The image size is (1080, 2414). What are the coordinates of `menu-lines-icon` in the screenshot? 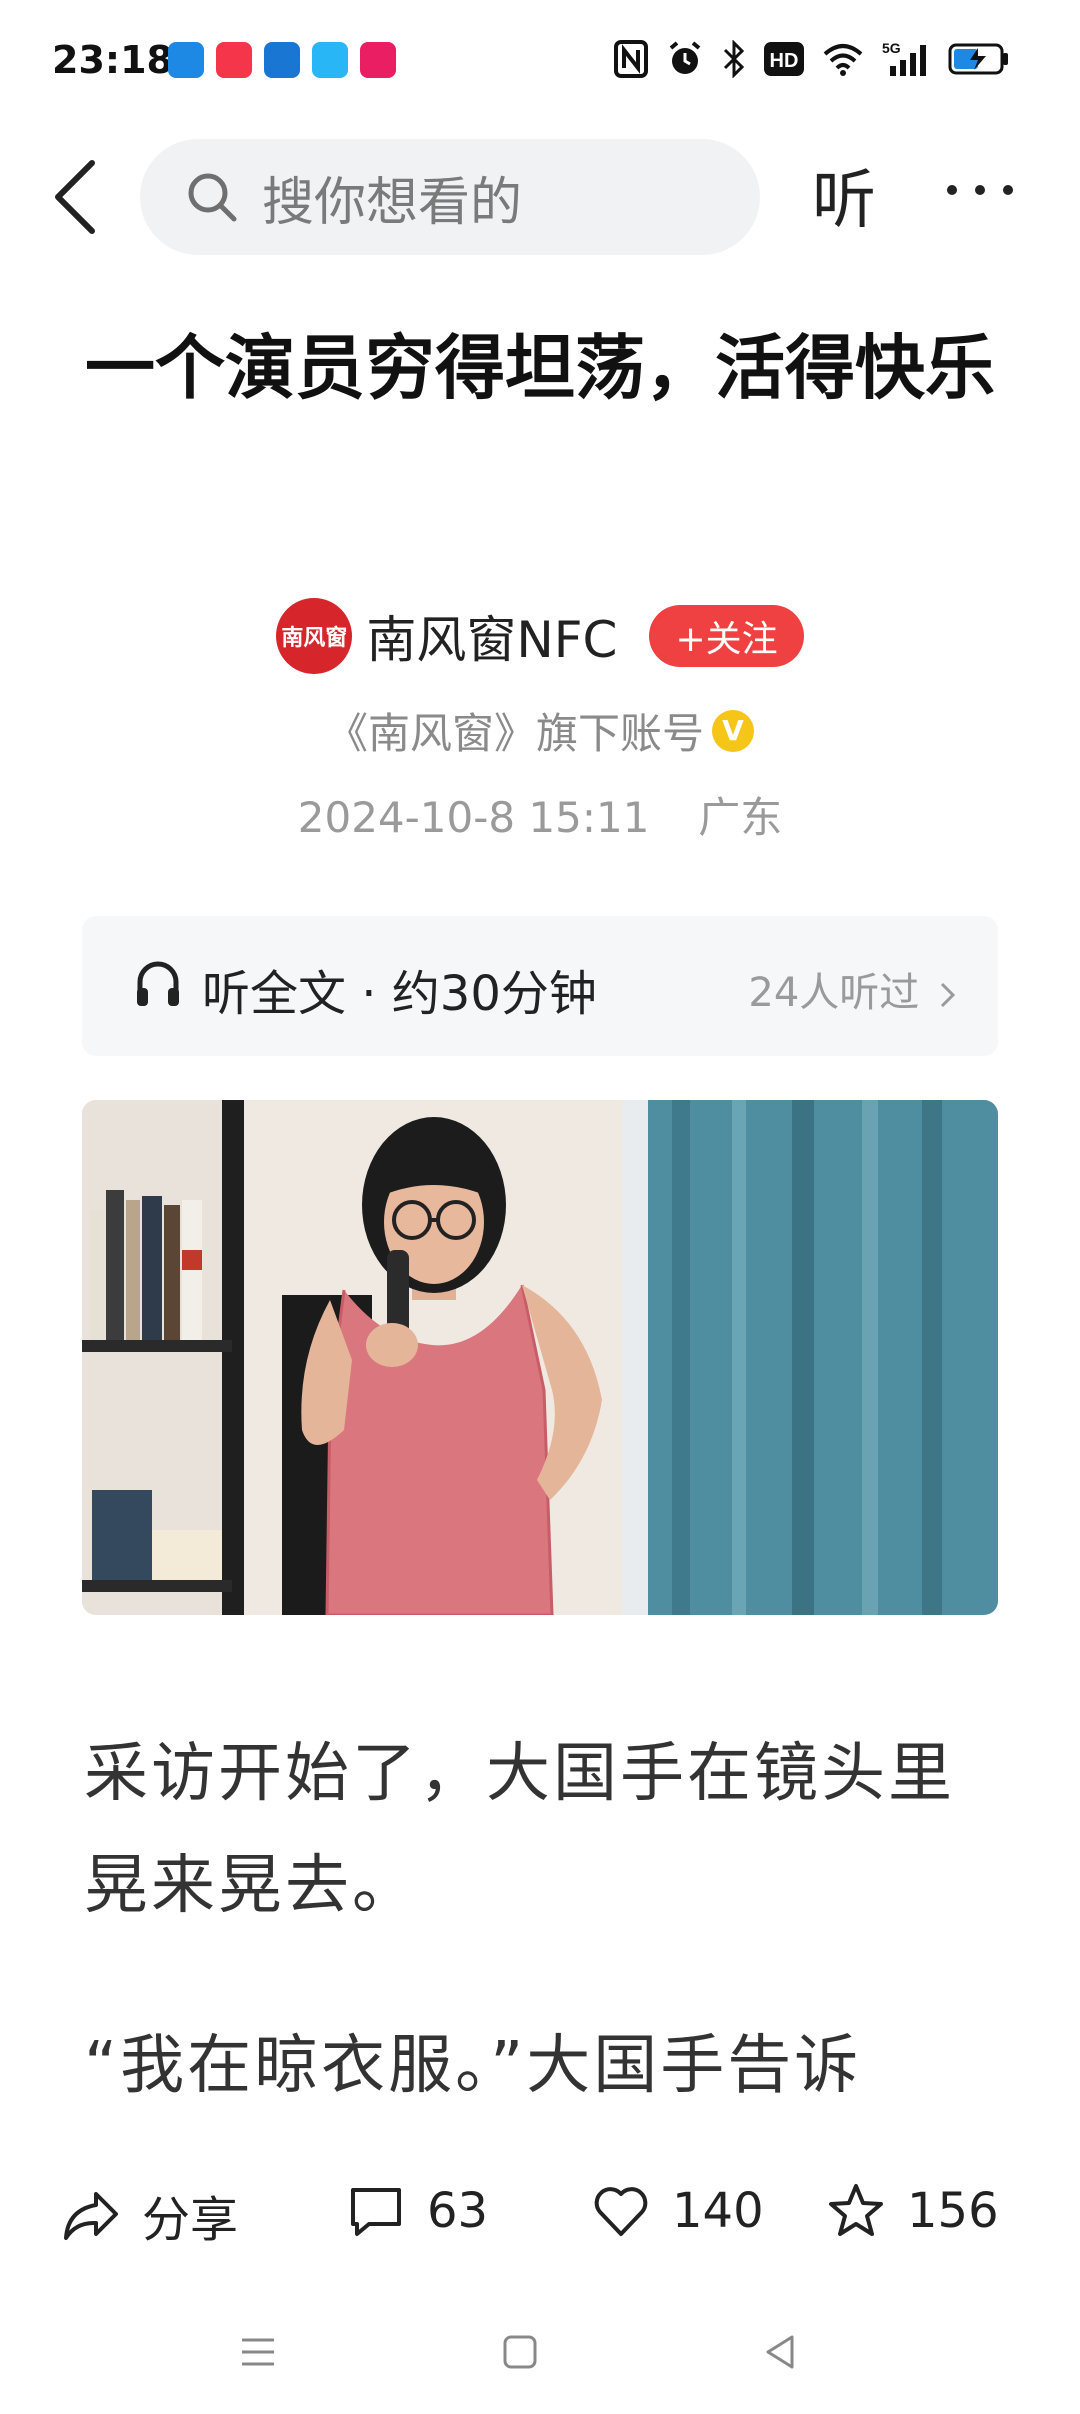 It's located at (258, 2352).